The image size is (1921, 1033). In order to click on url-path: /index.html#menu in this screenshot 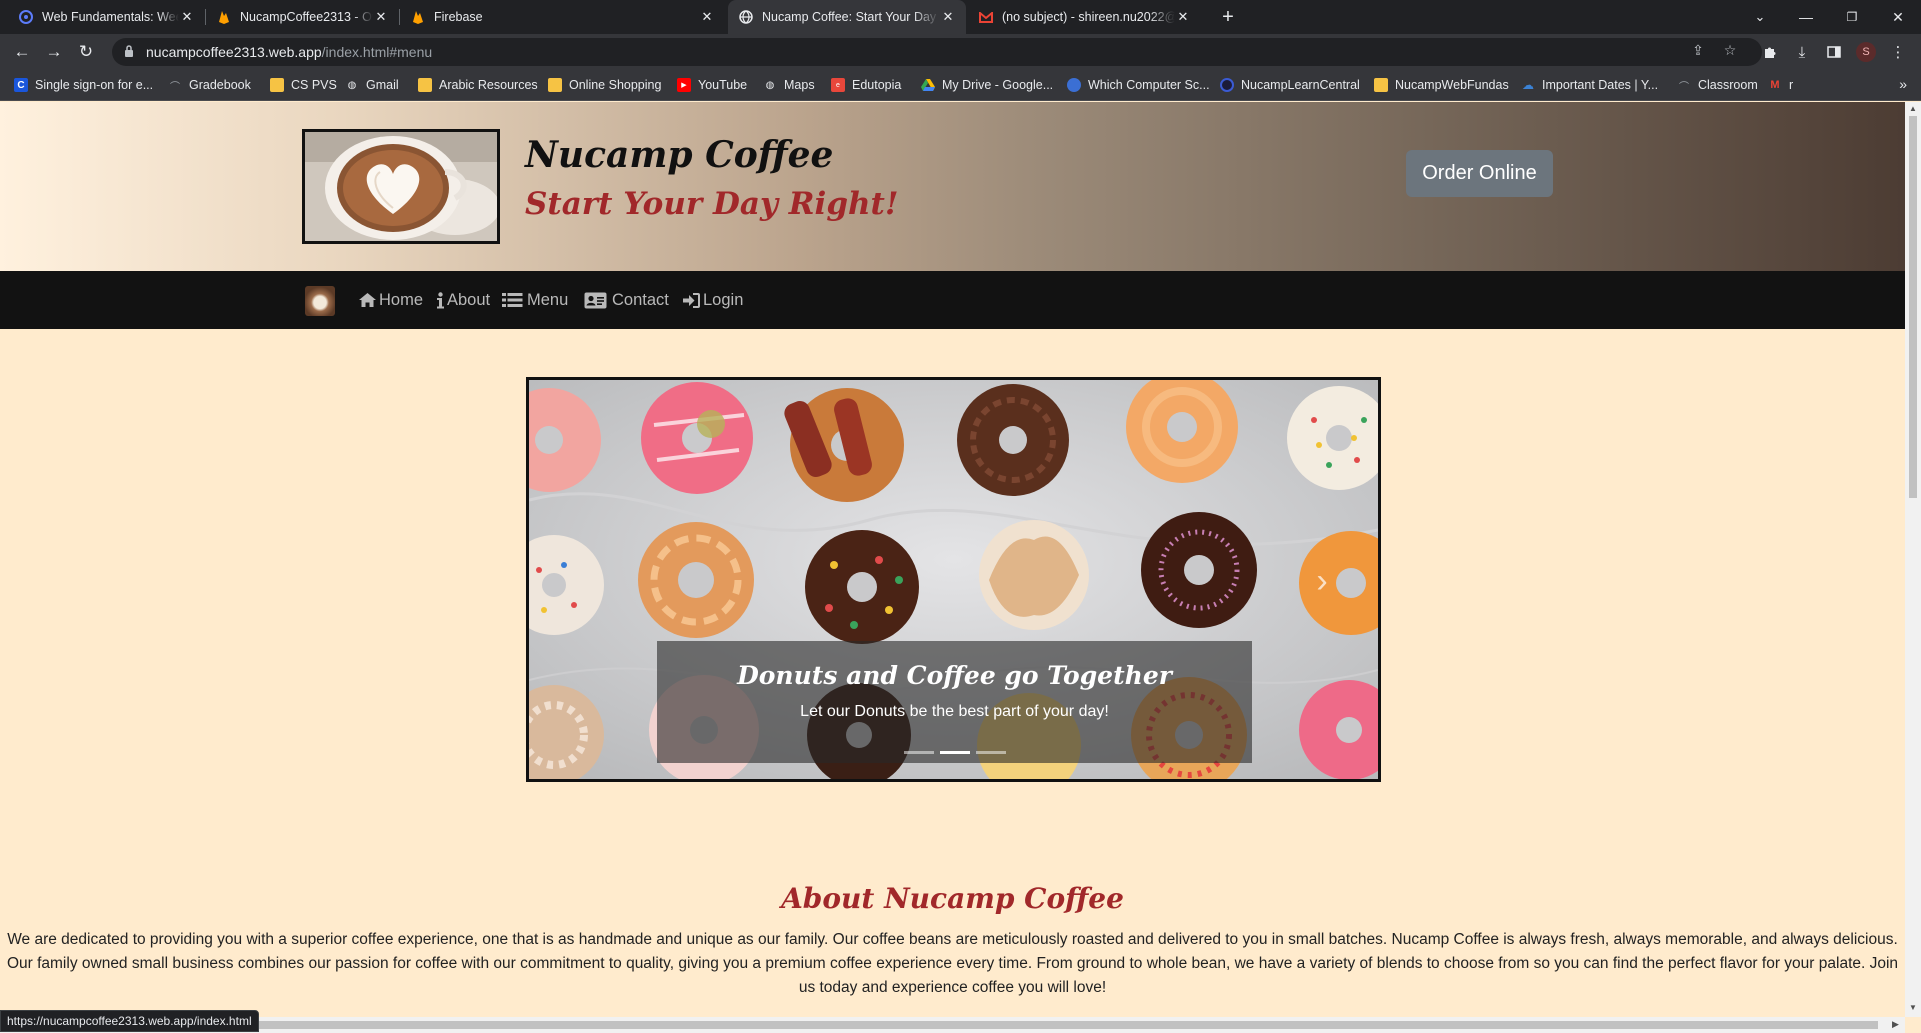, I will do `click(377, 52)`.